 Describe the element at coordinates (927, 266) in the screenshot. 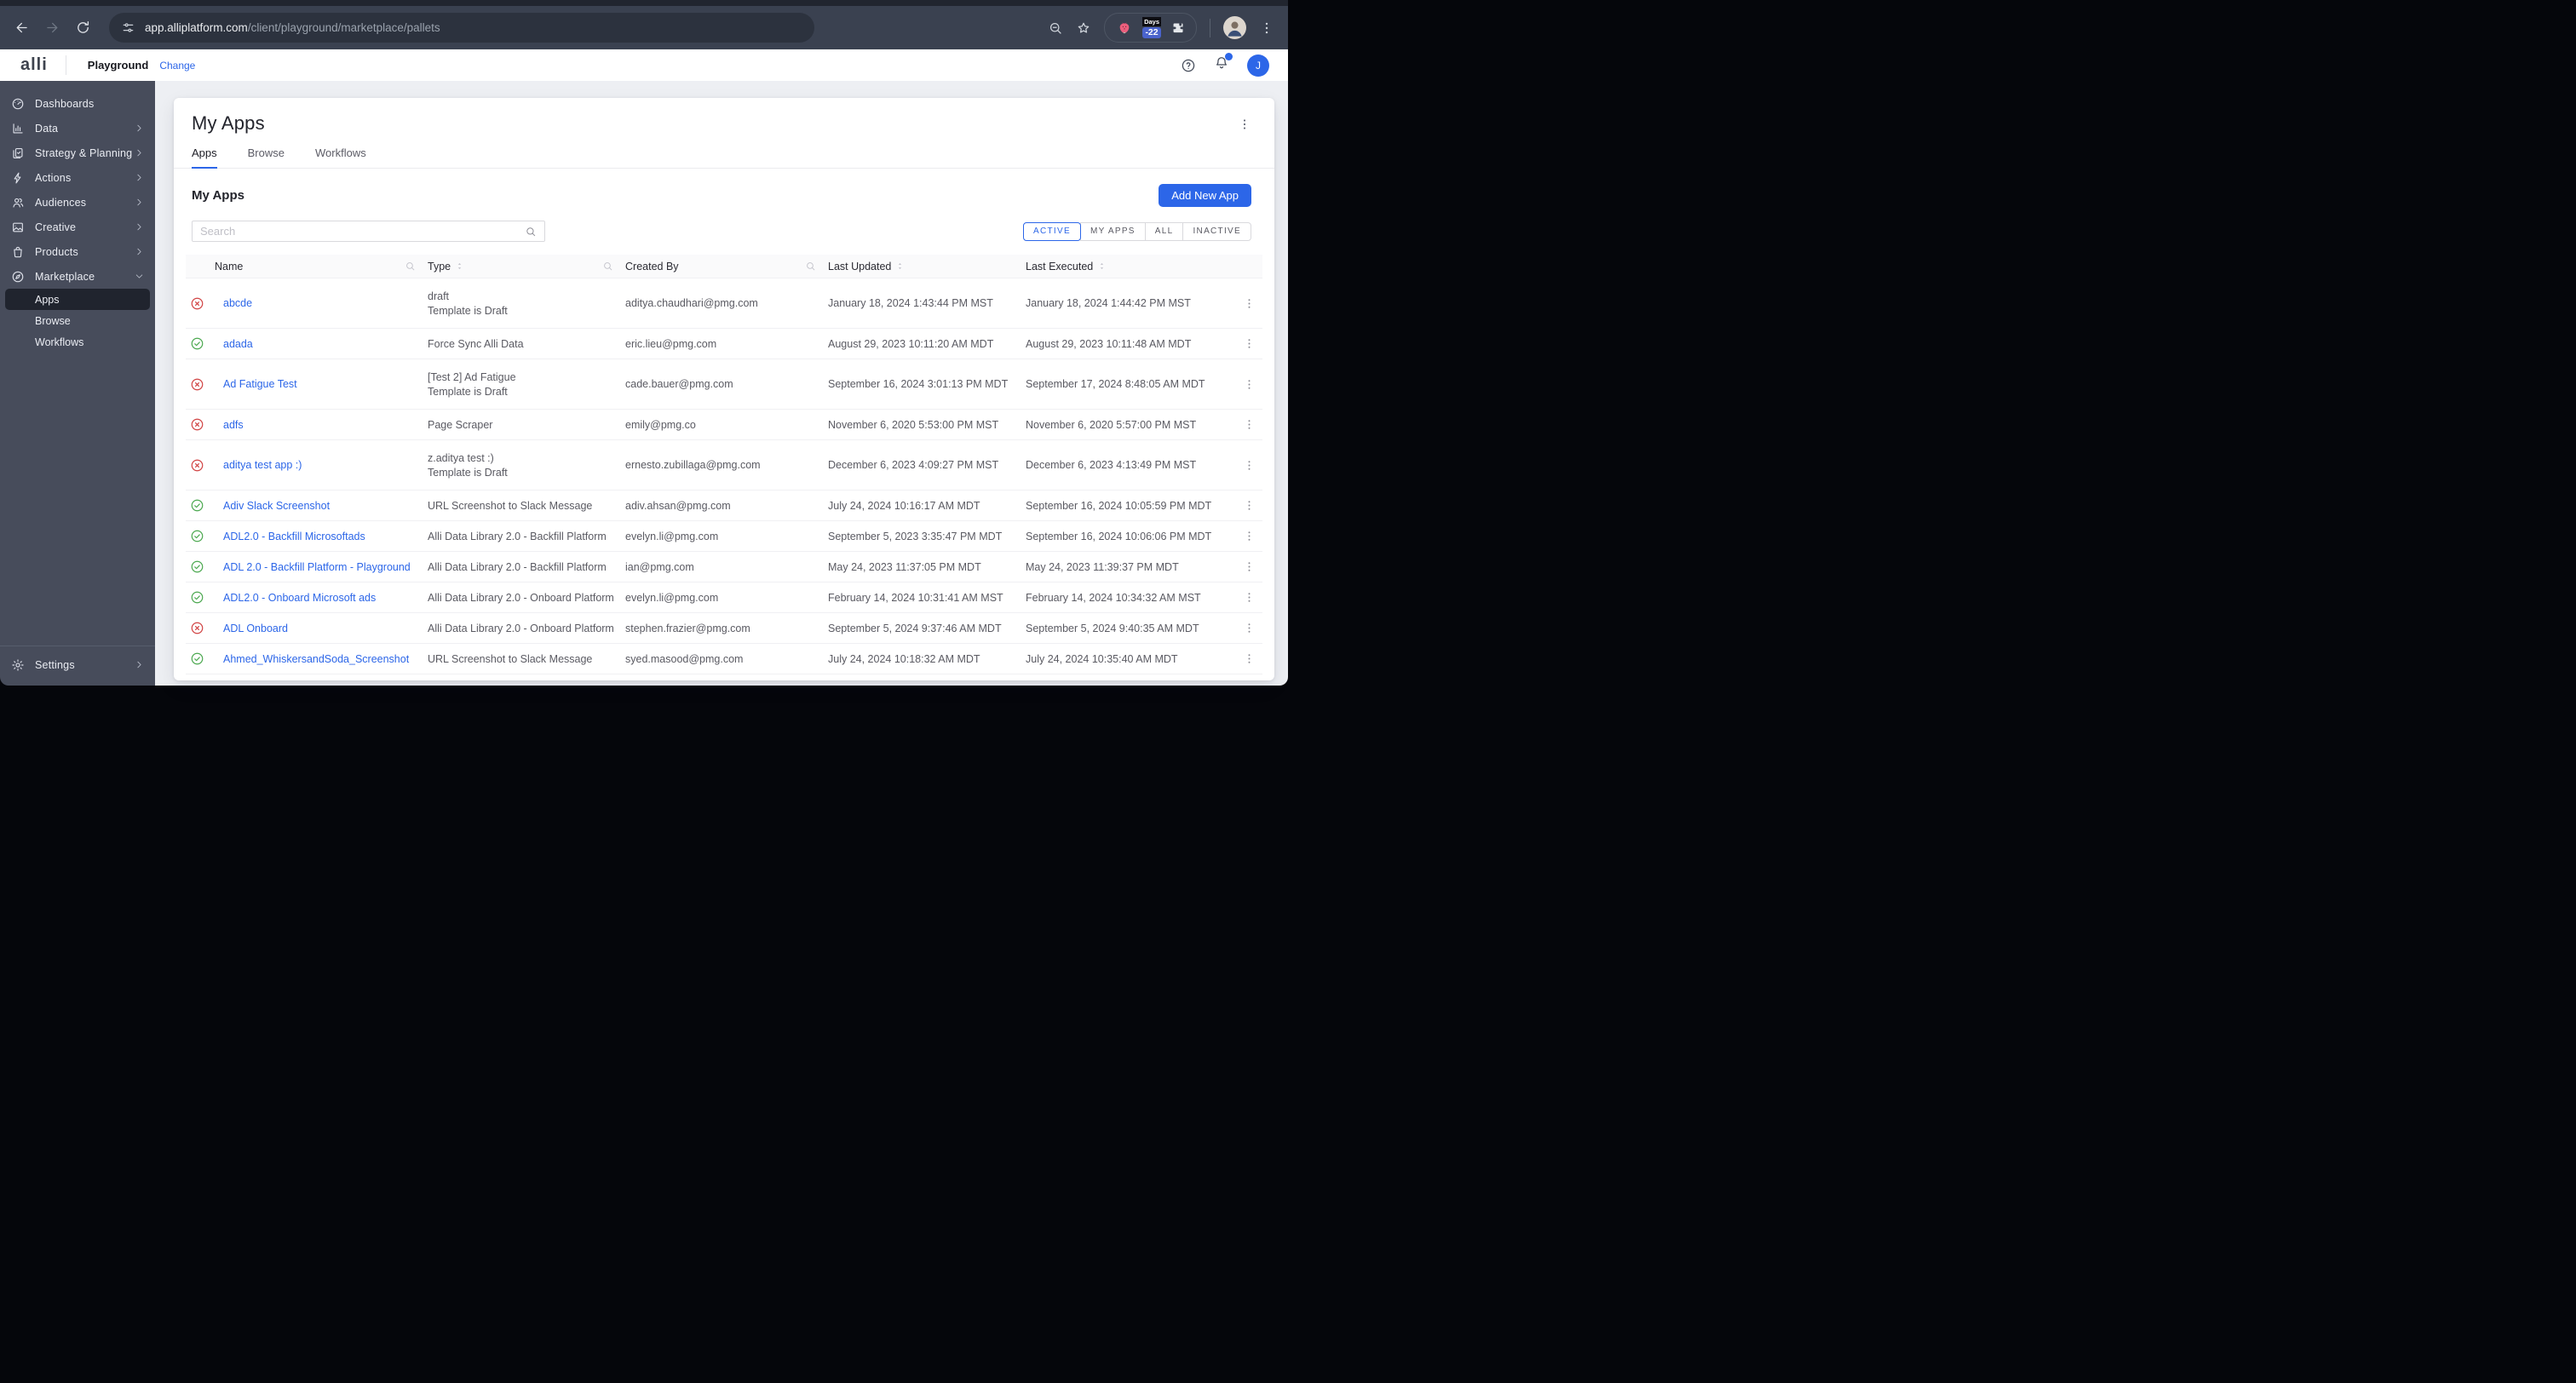

I see `column-header-last-updated: Last Updated` at that location.